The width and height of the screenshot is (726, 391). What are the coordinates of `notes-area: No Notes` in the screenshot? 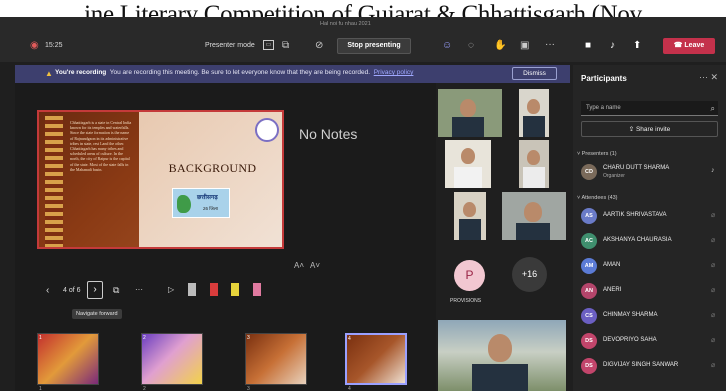 It's located at (328, 134).